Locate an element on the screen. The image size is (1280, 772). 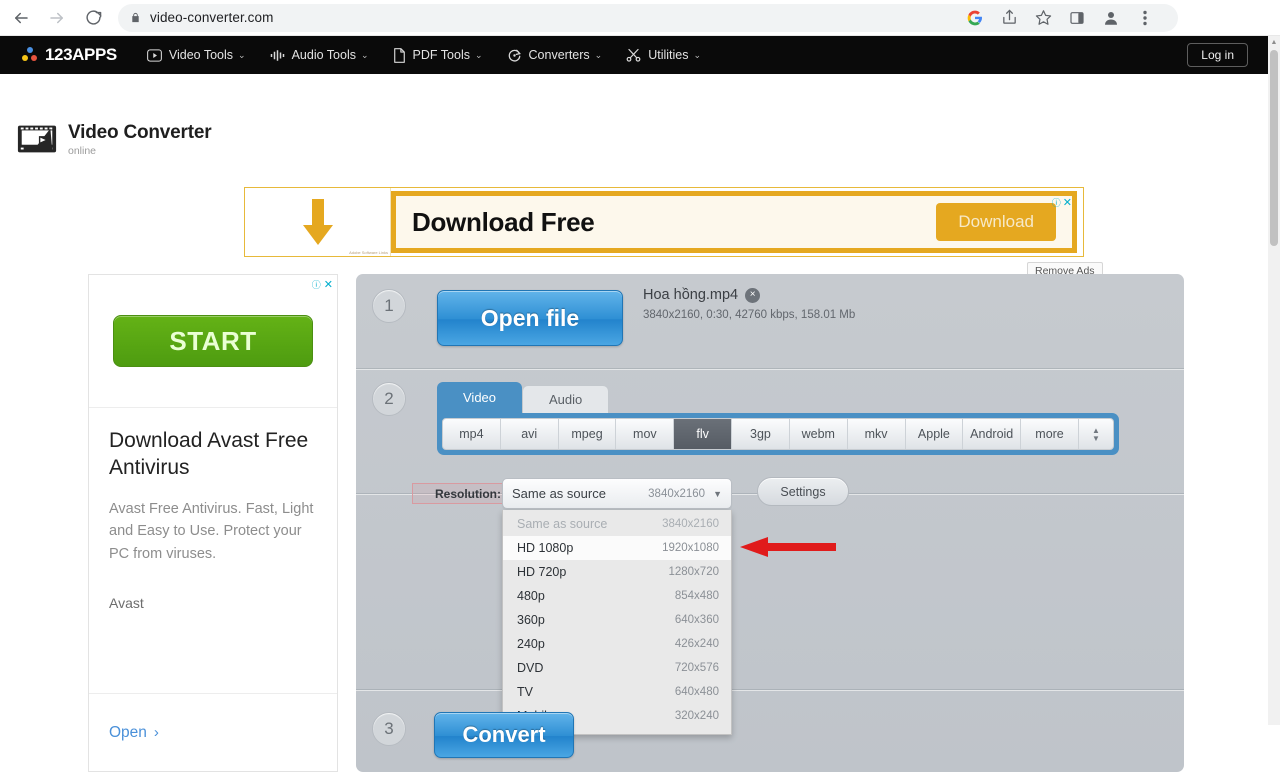
format-mkv: mkv is located at coordinates (877, 434).